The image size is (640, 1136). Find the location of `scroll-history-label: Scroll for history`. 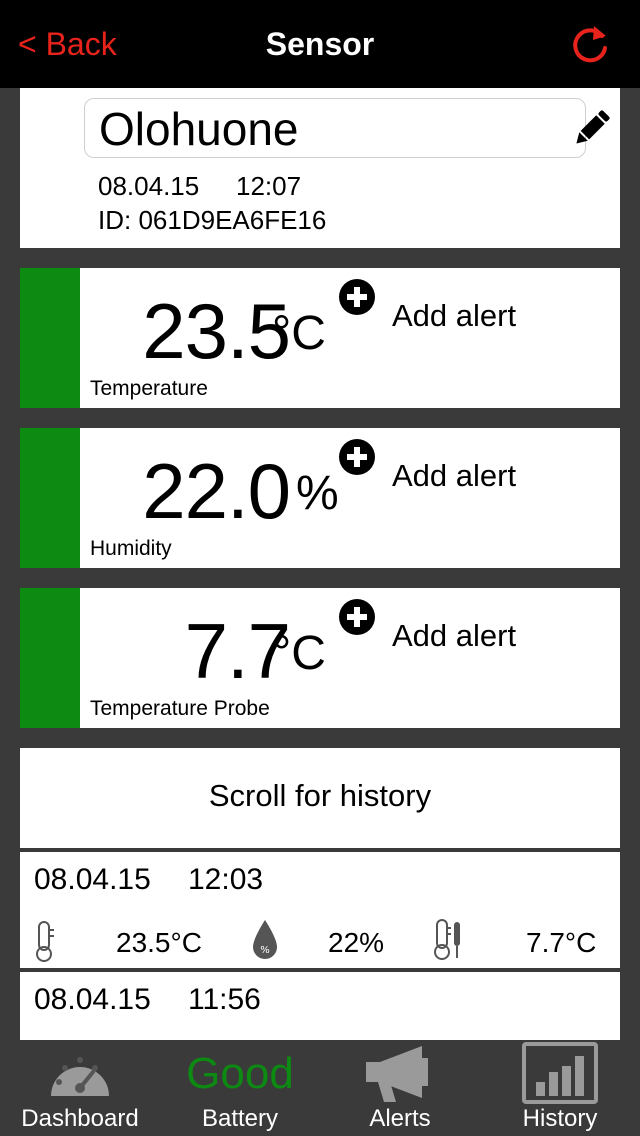

scroll-history-label: Scroll for history is located at coordinates (320, 795).